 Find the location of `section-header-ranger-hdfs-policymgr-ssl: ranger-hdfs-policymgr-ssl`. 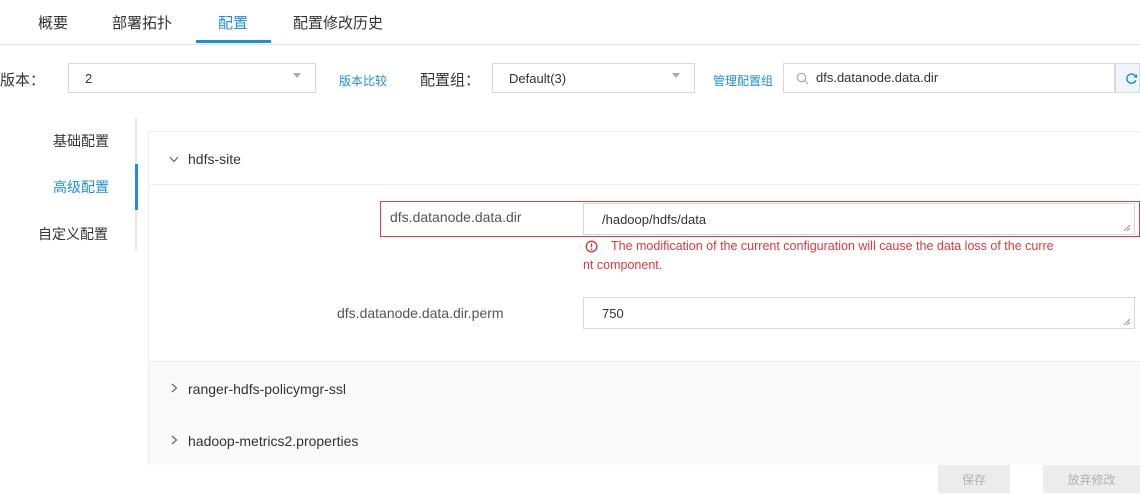

section-header-ranger-hdfs-policymgr-ssl: ranger-hdfs-policymgr-ssl is located at coordinates (644, 388).